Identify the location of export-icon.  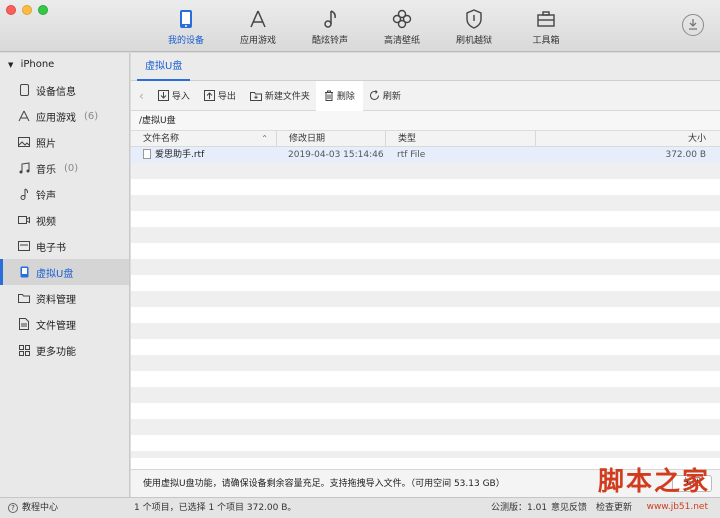
(209, 95).